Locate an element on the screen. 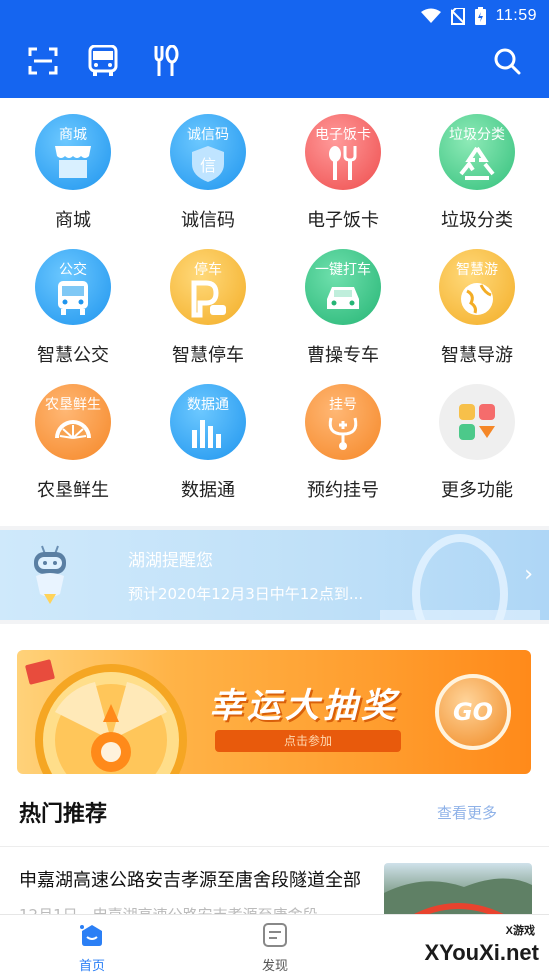  prize-wheel-icon is located at coordinates (110, 713).